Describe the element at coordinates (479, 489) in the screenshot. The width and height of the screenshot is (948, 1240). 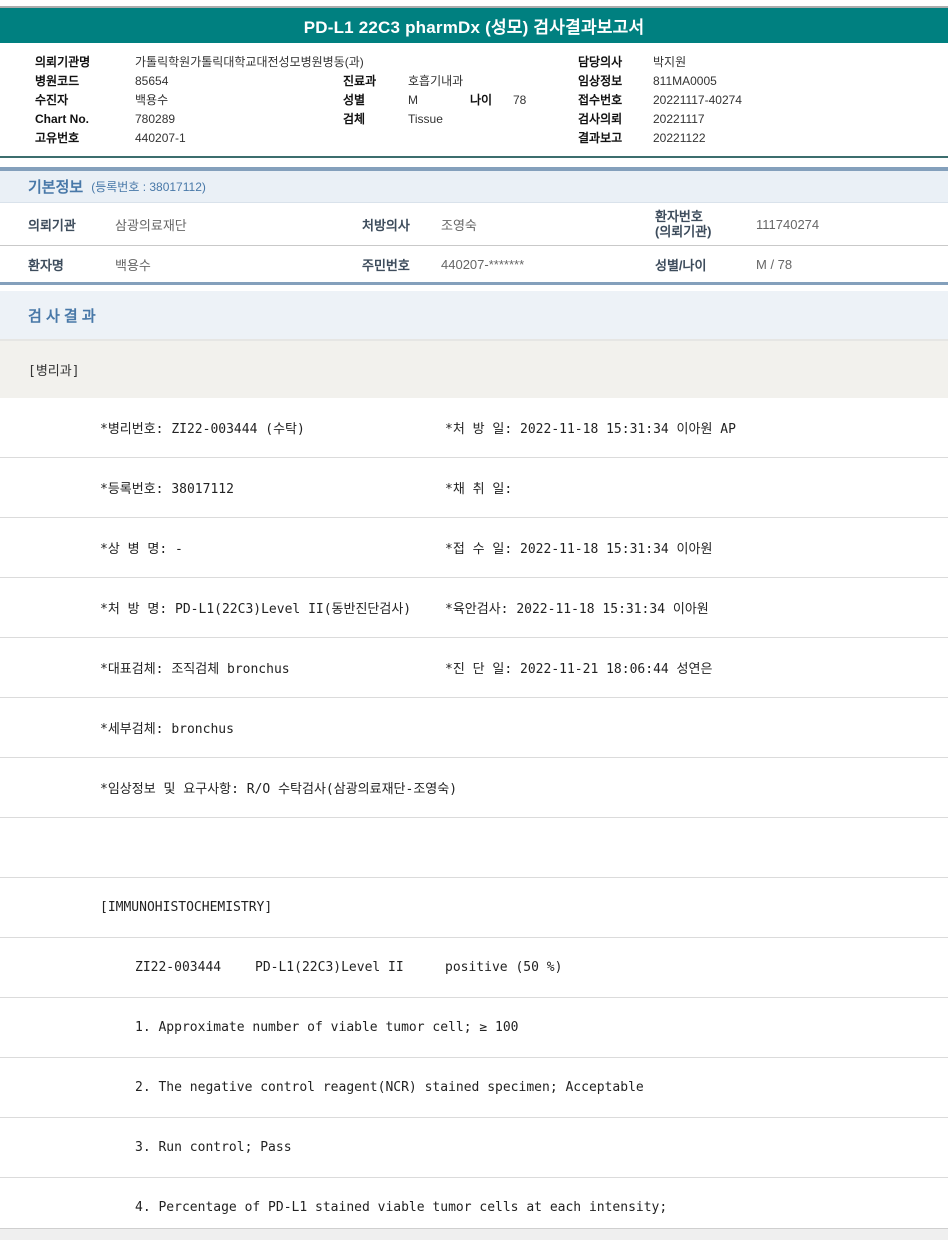
I see `result-field-right: *채 취 일:` at that location.